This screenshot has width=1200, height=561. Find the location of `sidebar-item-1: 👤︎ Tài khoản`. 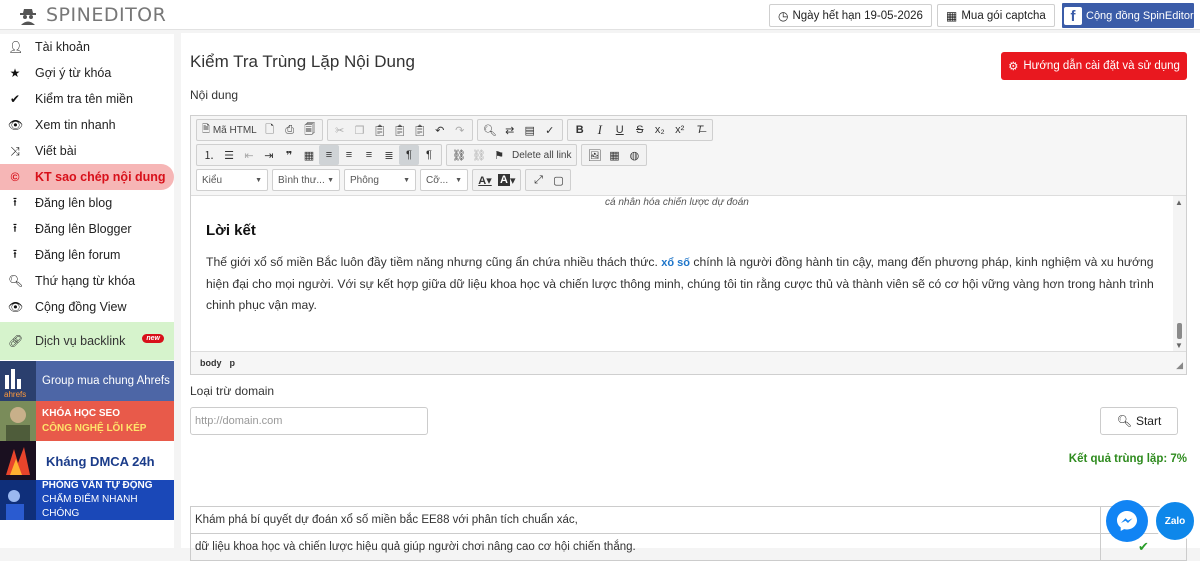

sidebar-item-1: 👤︎ Tài khoản is located at coordinates (87, 47).